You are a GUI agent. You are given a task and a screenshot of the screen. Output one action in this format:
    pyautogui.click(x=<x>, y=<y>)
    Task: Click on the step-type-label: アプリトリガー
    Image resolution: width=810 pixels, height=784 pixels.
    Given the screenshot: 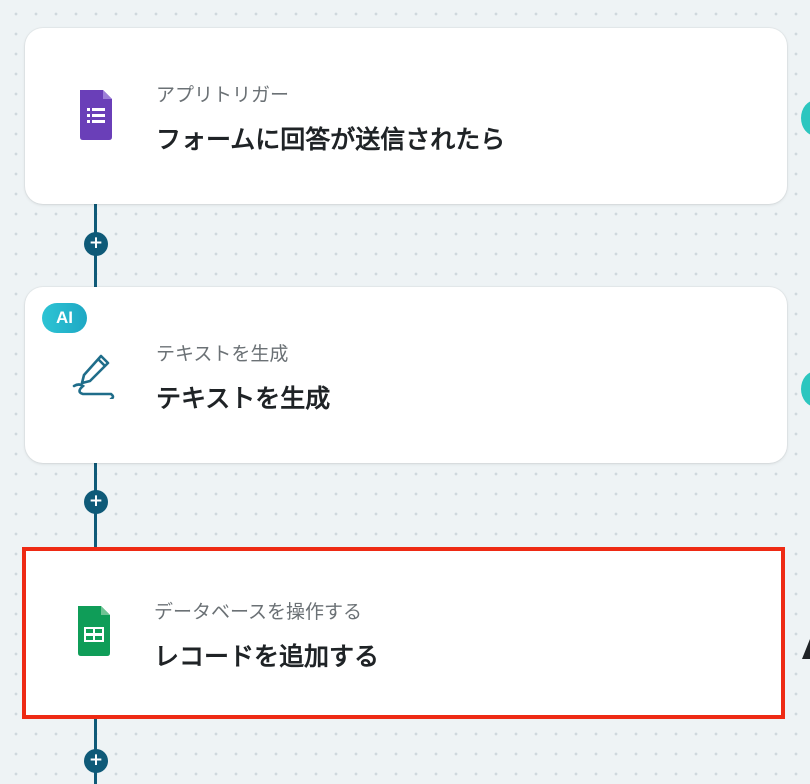 What is the action you would take?
    pyautogui.click(x=223, y=95)
    